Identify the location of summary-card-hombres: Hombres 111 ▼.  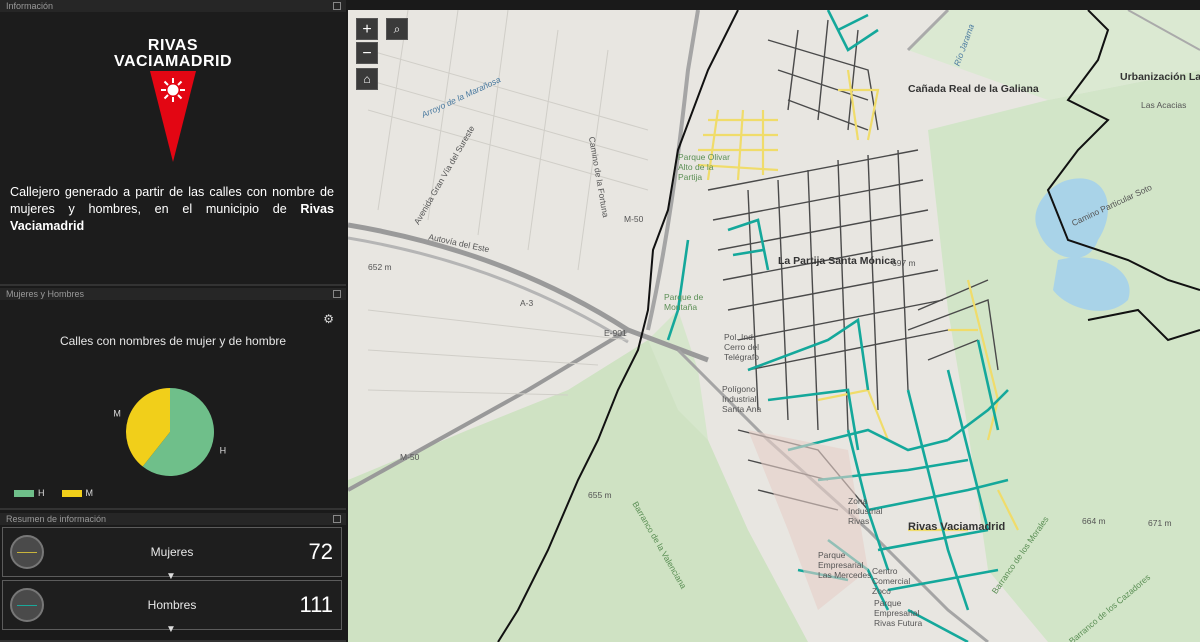
(172, 607).